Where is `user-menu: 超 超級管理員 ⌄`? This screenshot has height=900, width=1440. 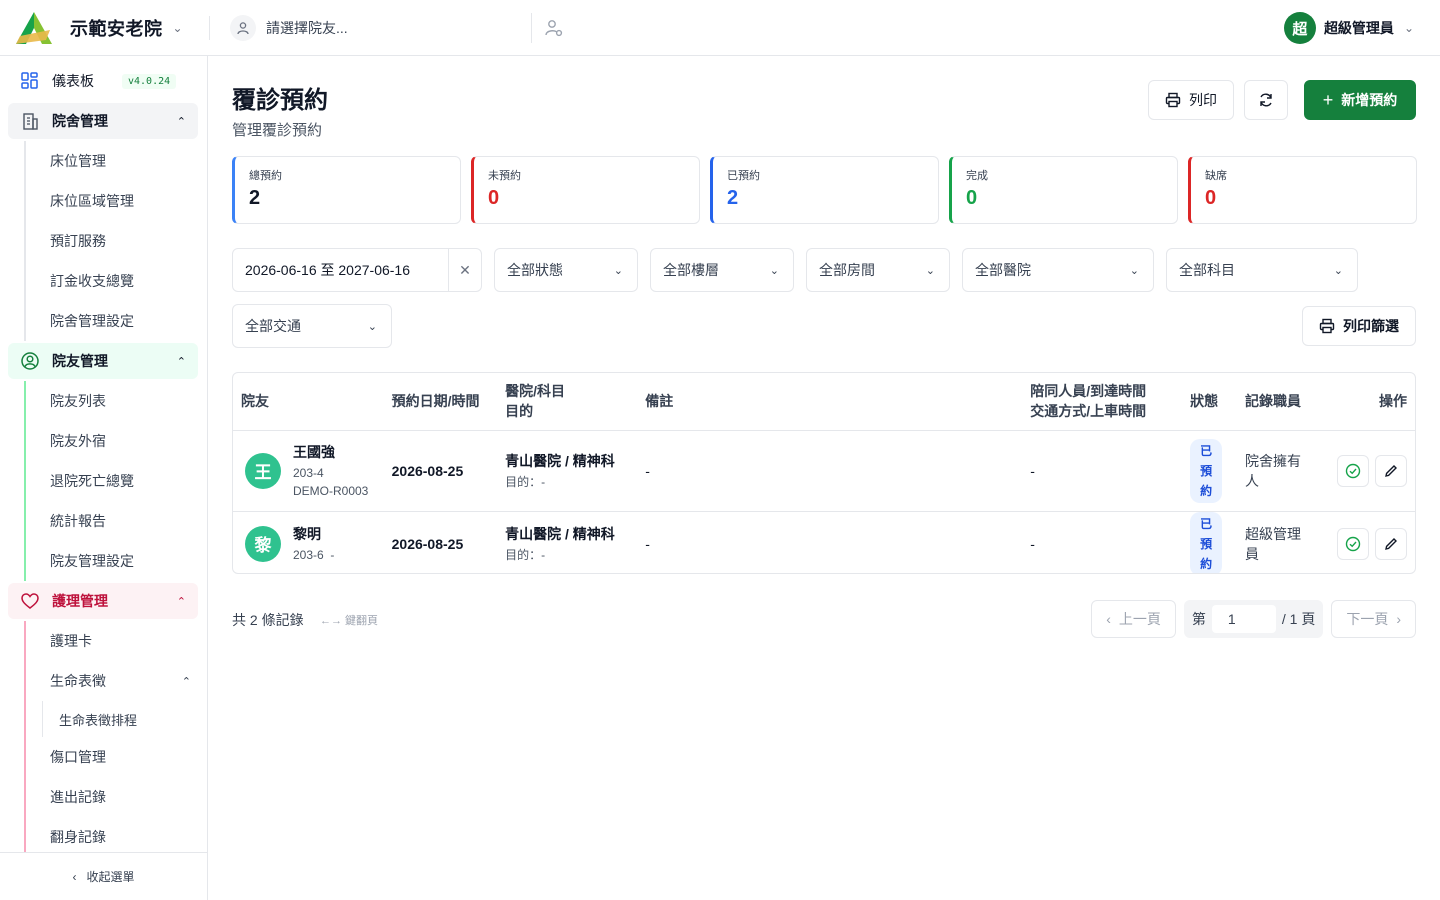 user-menu: 超 超級管理員 ⌄ is located at coordinates (1348, 28).